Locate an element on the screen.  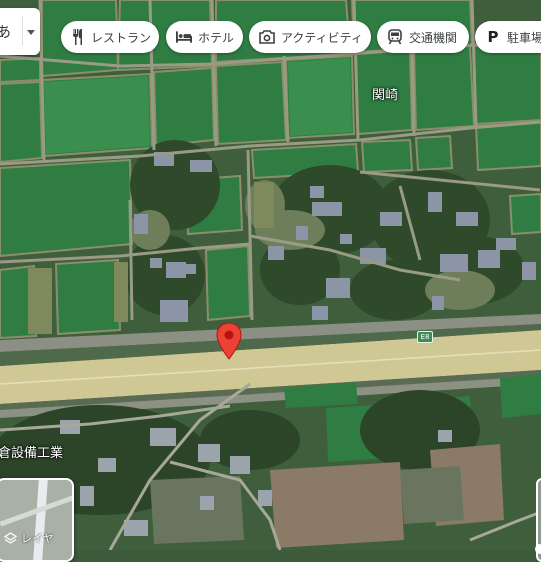
camera-icon is located at coordinates (267, 37).